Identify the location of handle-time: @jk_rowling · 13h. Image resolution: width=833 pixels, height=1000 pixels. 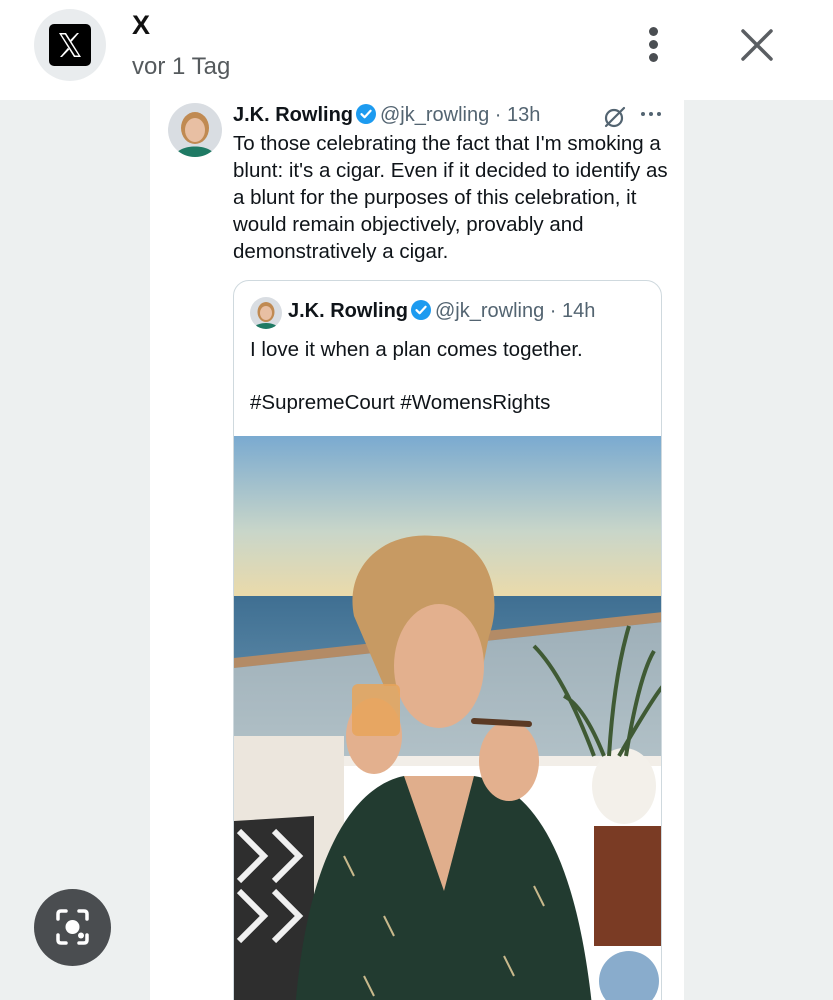
(460, 115).